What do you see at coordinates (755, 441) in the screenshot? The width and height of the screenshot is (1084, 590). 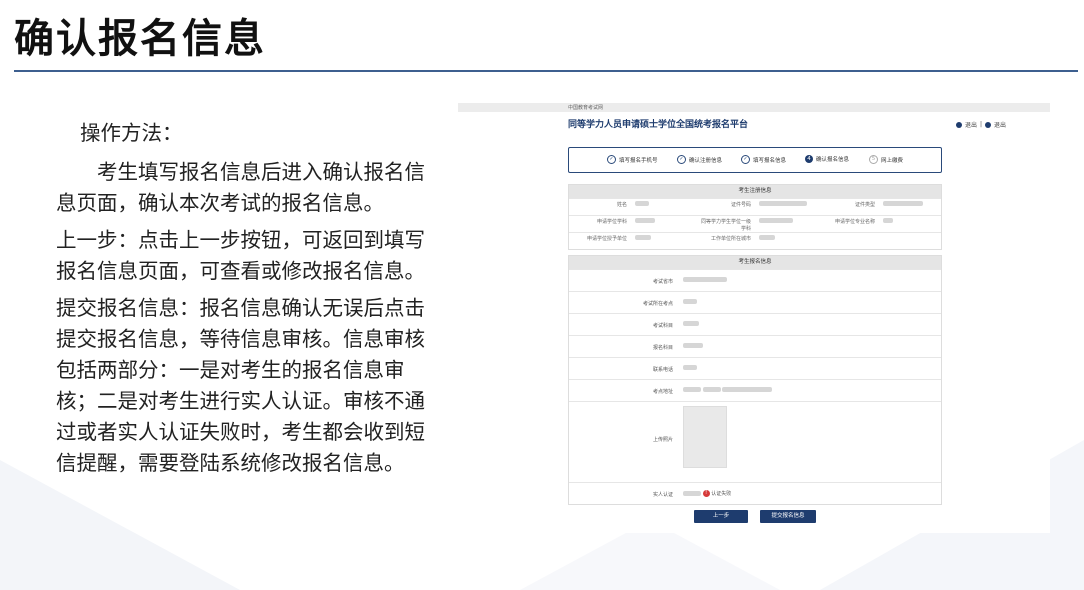 I see `form-row: 上传照片` at bounding box center [755, 441].